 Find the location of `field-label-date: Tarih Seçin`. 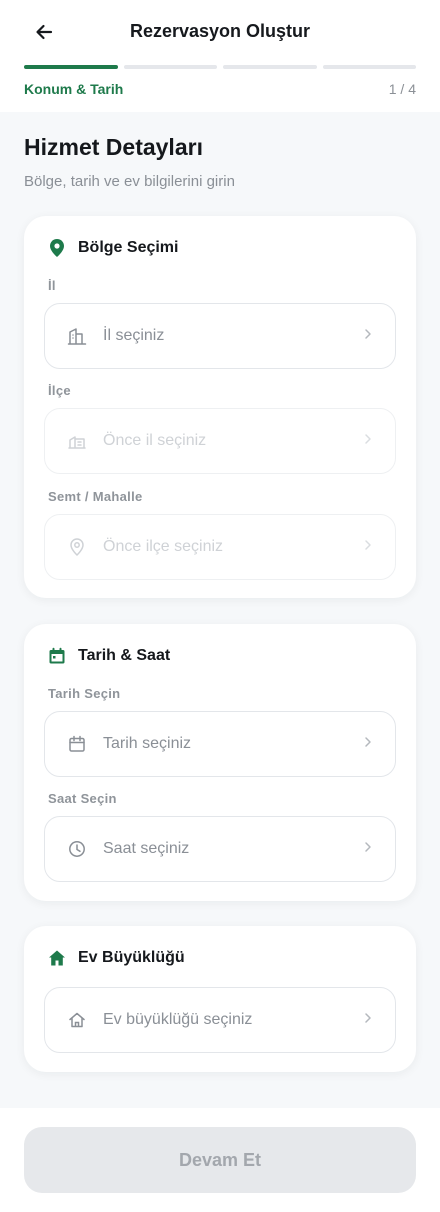

field-label-date: Tarih Seçin is located at coordinates (84, 693).